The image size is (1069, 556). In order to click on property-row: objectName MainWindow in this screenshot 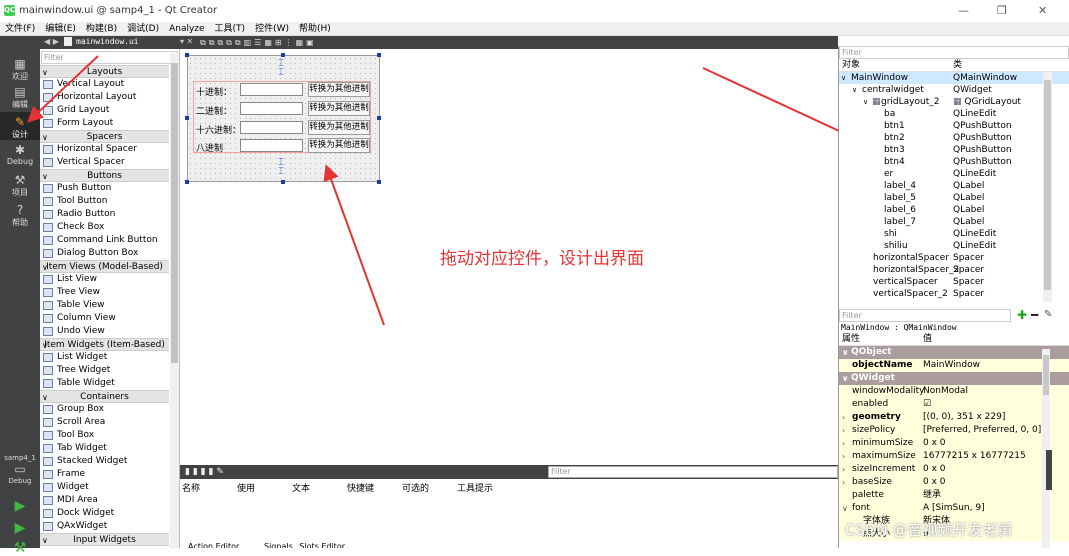, I will do `click(954, 365)`.